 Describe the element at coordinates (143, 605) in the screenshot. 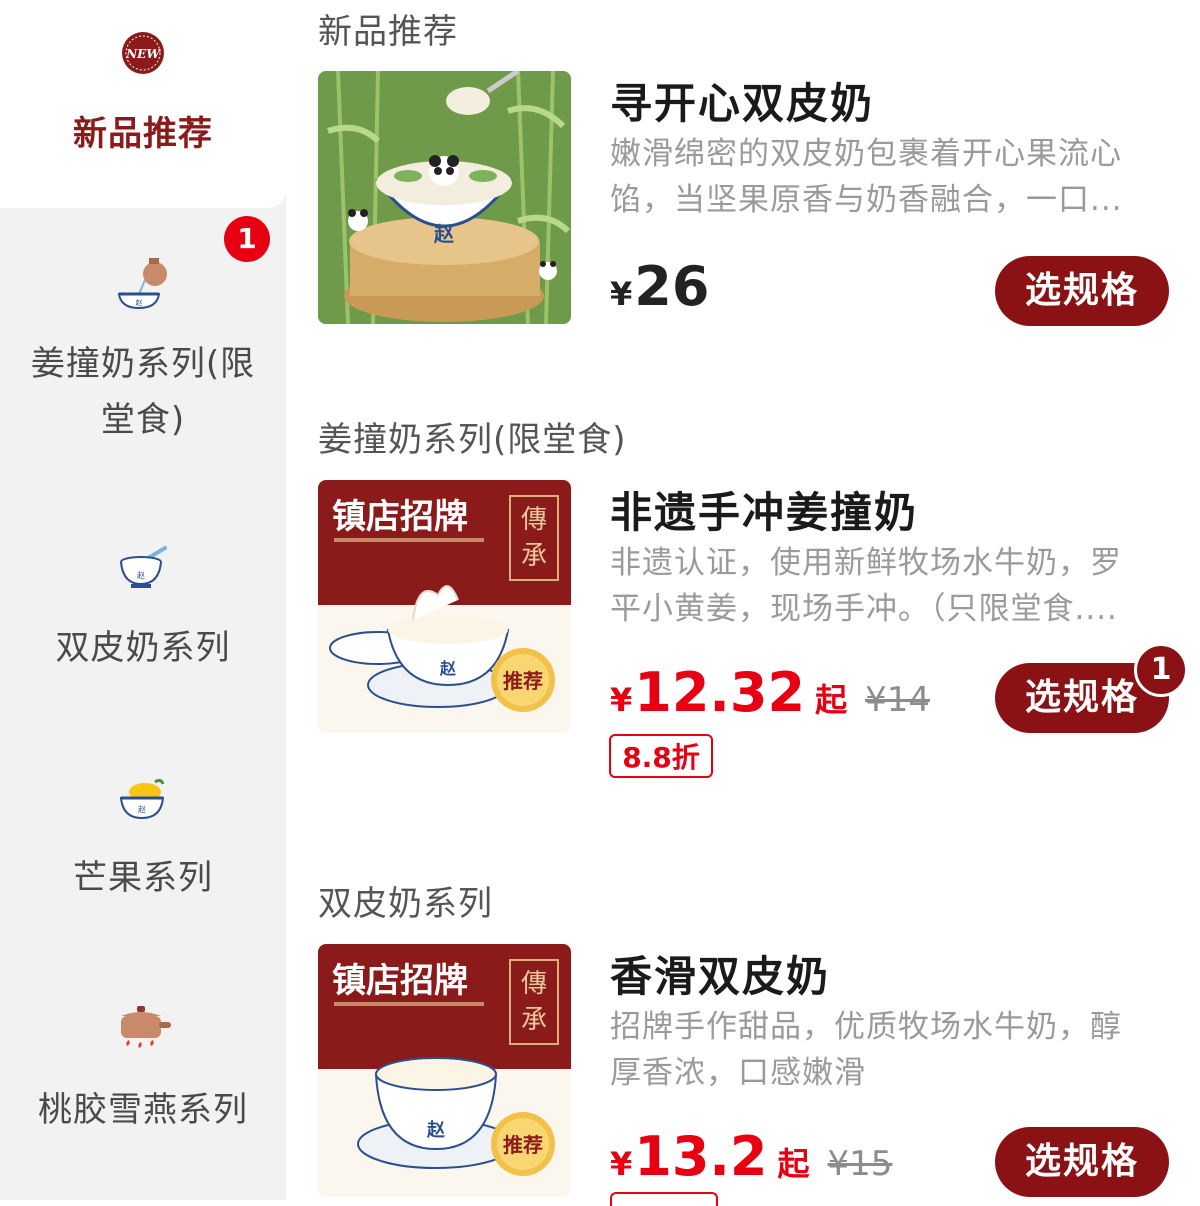

I see `sidebar-item-double-skin-milk: 赵 双皮奶系列` at that location.